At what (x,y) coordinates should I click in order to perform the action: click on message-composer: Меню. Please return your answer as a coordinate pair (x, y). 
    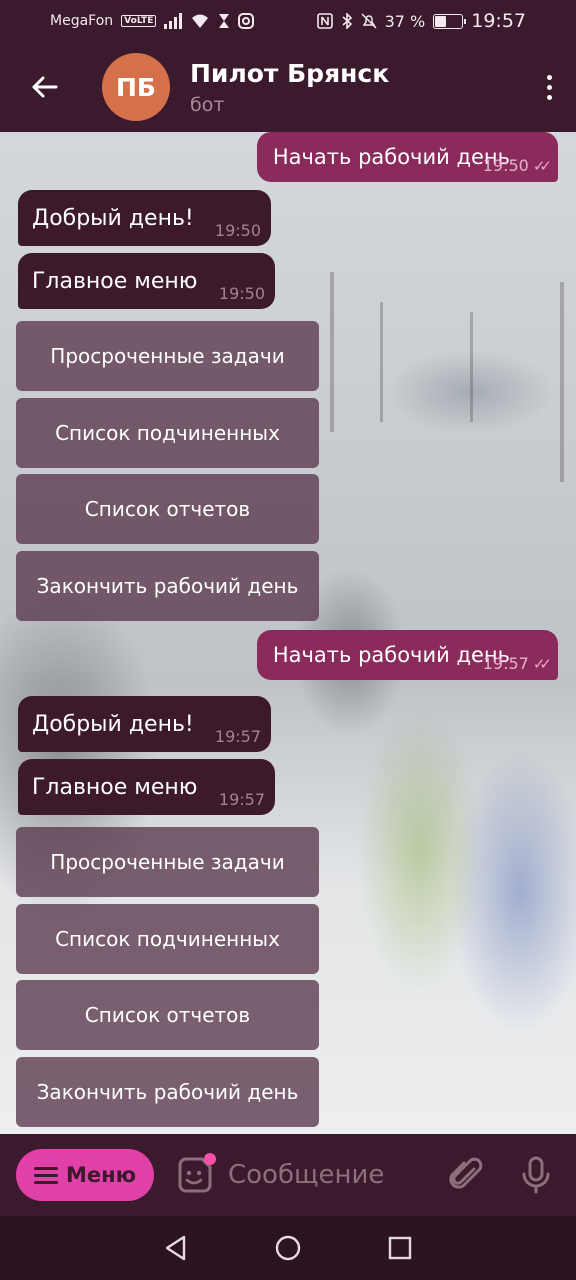
    Looking at the image, I should click on (288, 1175).